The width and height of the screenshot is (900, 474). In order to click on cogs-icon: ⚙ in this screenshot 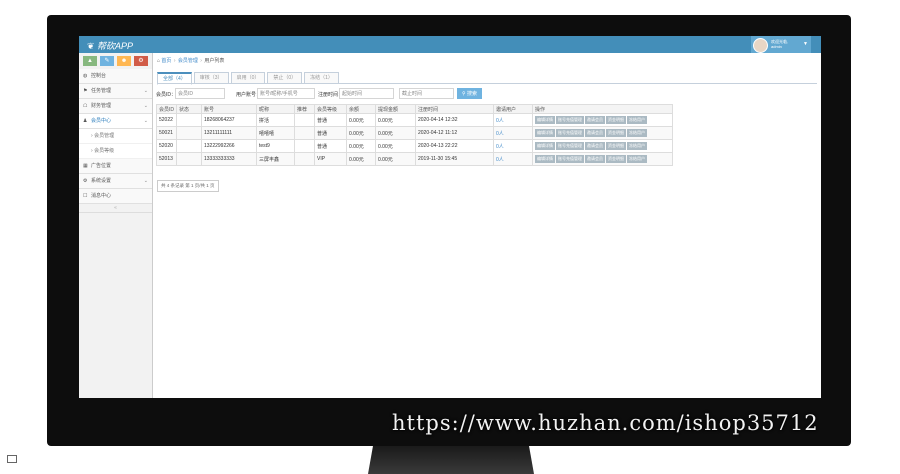, I will do `click(141, 61)`.